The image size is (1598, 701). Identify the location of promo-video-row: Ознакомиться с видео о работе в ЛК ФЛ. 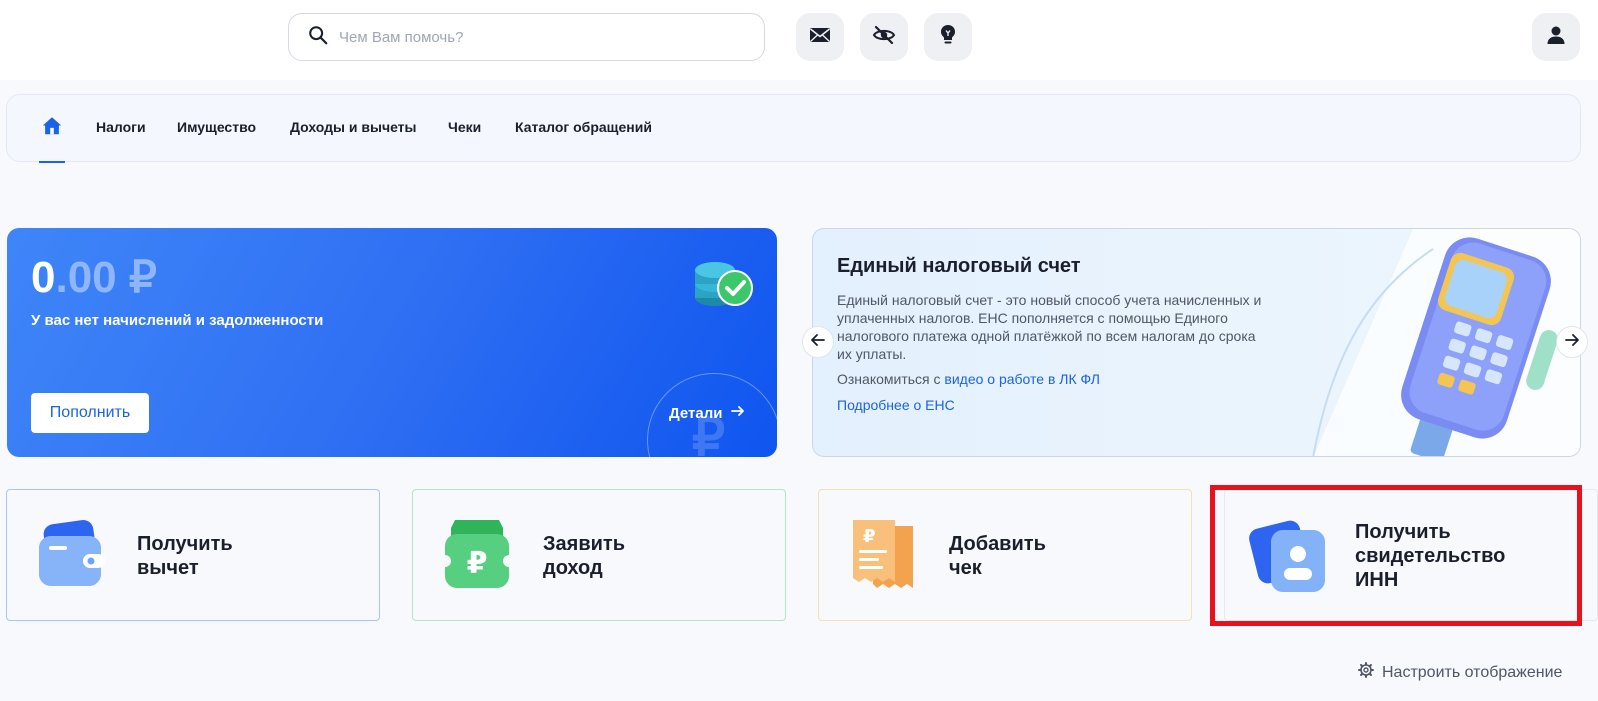
(968, 379).